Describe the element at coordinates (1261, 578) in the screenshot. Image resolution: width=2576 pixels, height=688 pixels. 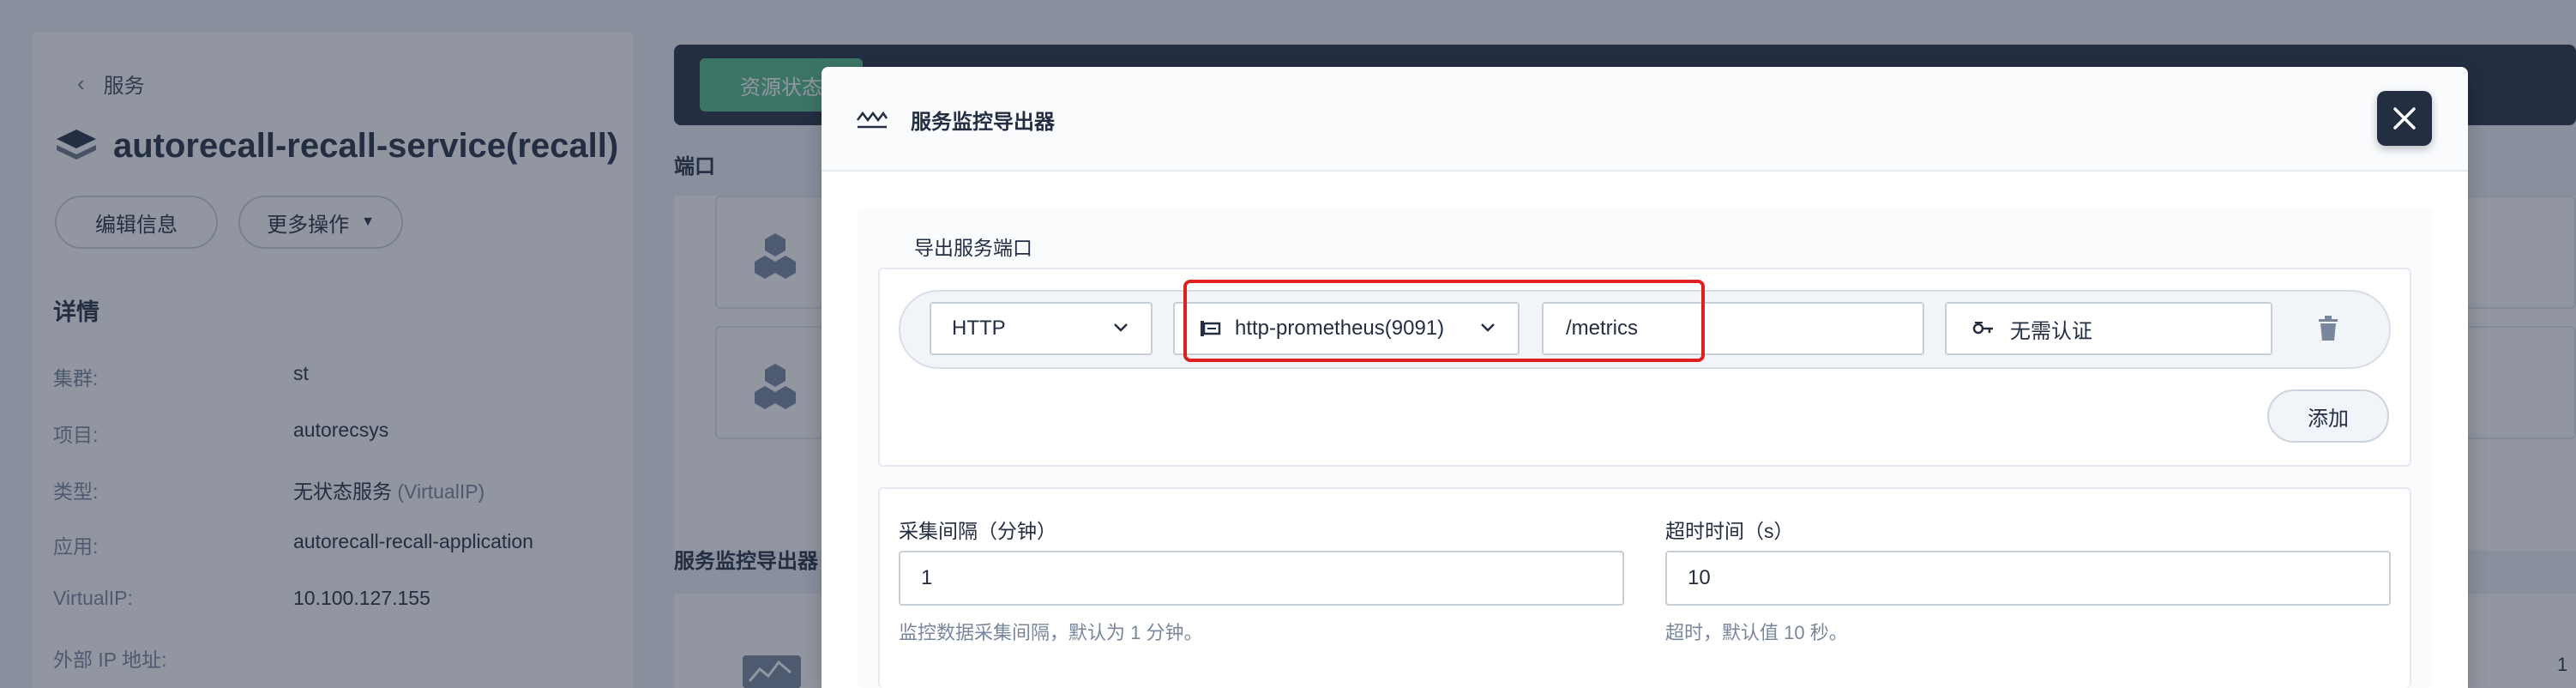
I see `interval-input: 1` at that location.